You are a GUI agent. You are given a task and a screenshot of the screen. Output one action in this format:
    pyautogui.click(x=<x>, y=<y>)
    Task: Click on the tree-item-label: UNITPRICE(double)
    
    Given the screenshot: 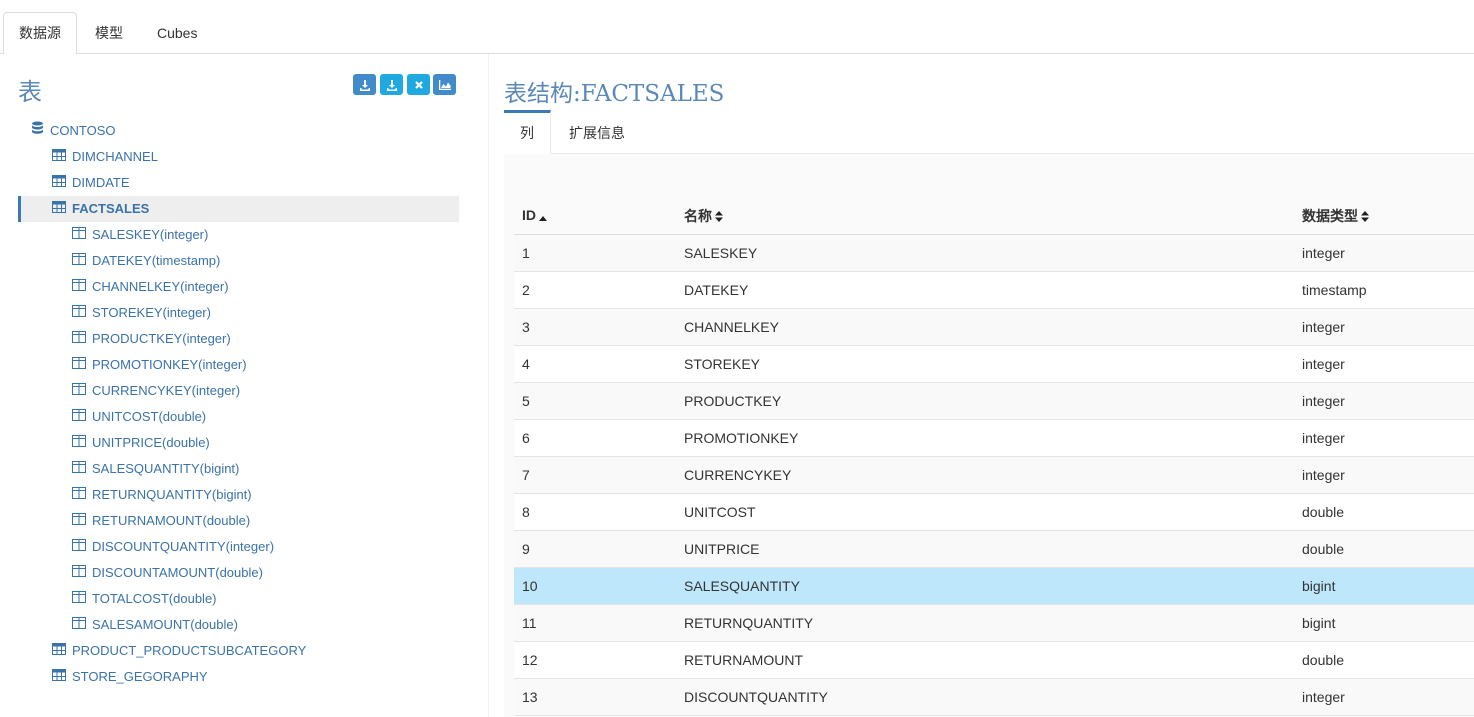 What is the action you would take?
    pyautogui.click(x=151, y=442)
    